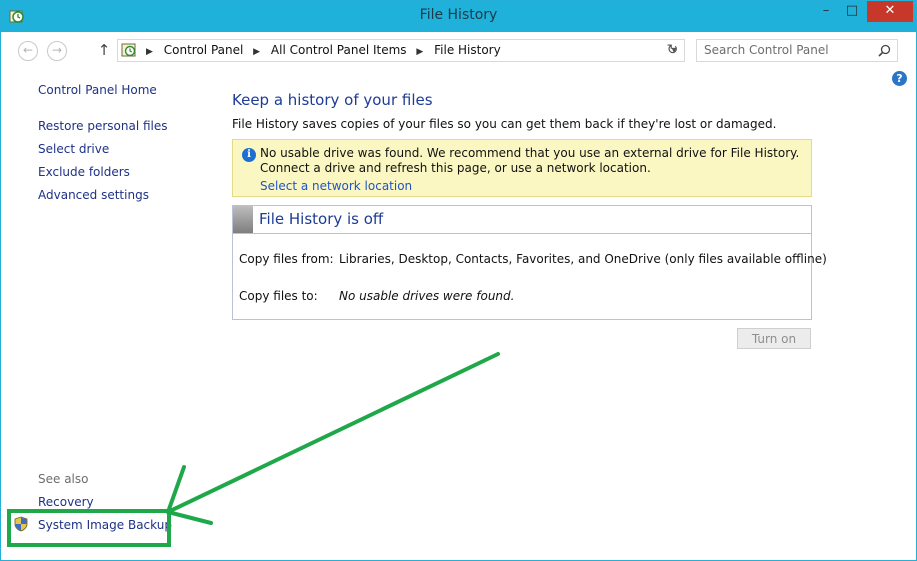  I want to click on arrow-left-icon: ←, so click(28, 50).